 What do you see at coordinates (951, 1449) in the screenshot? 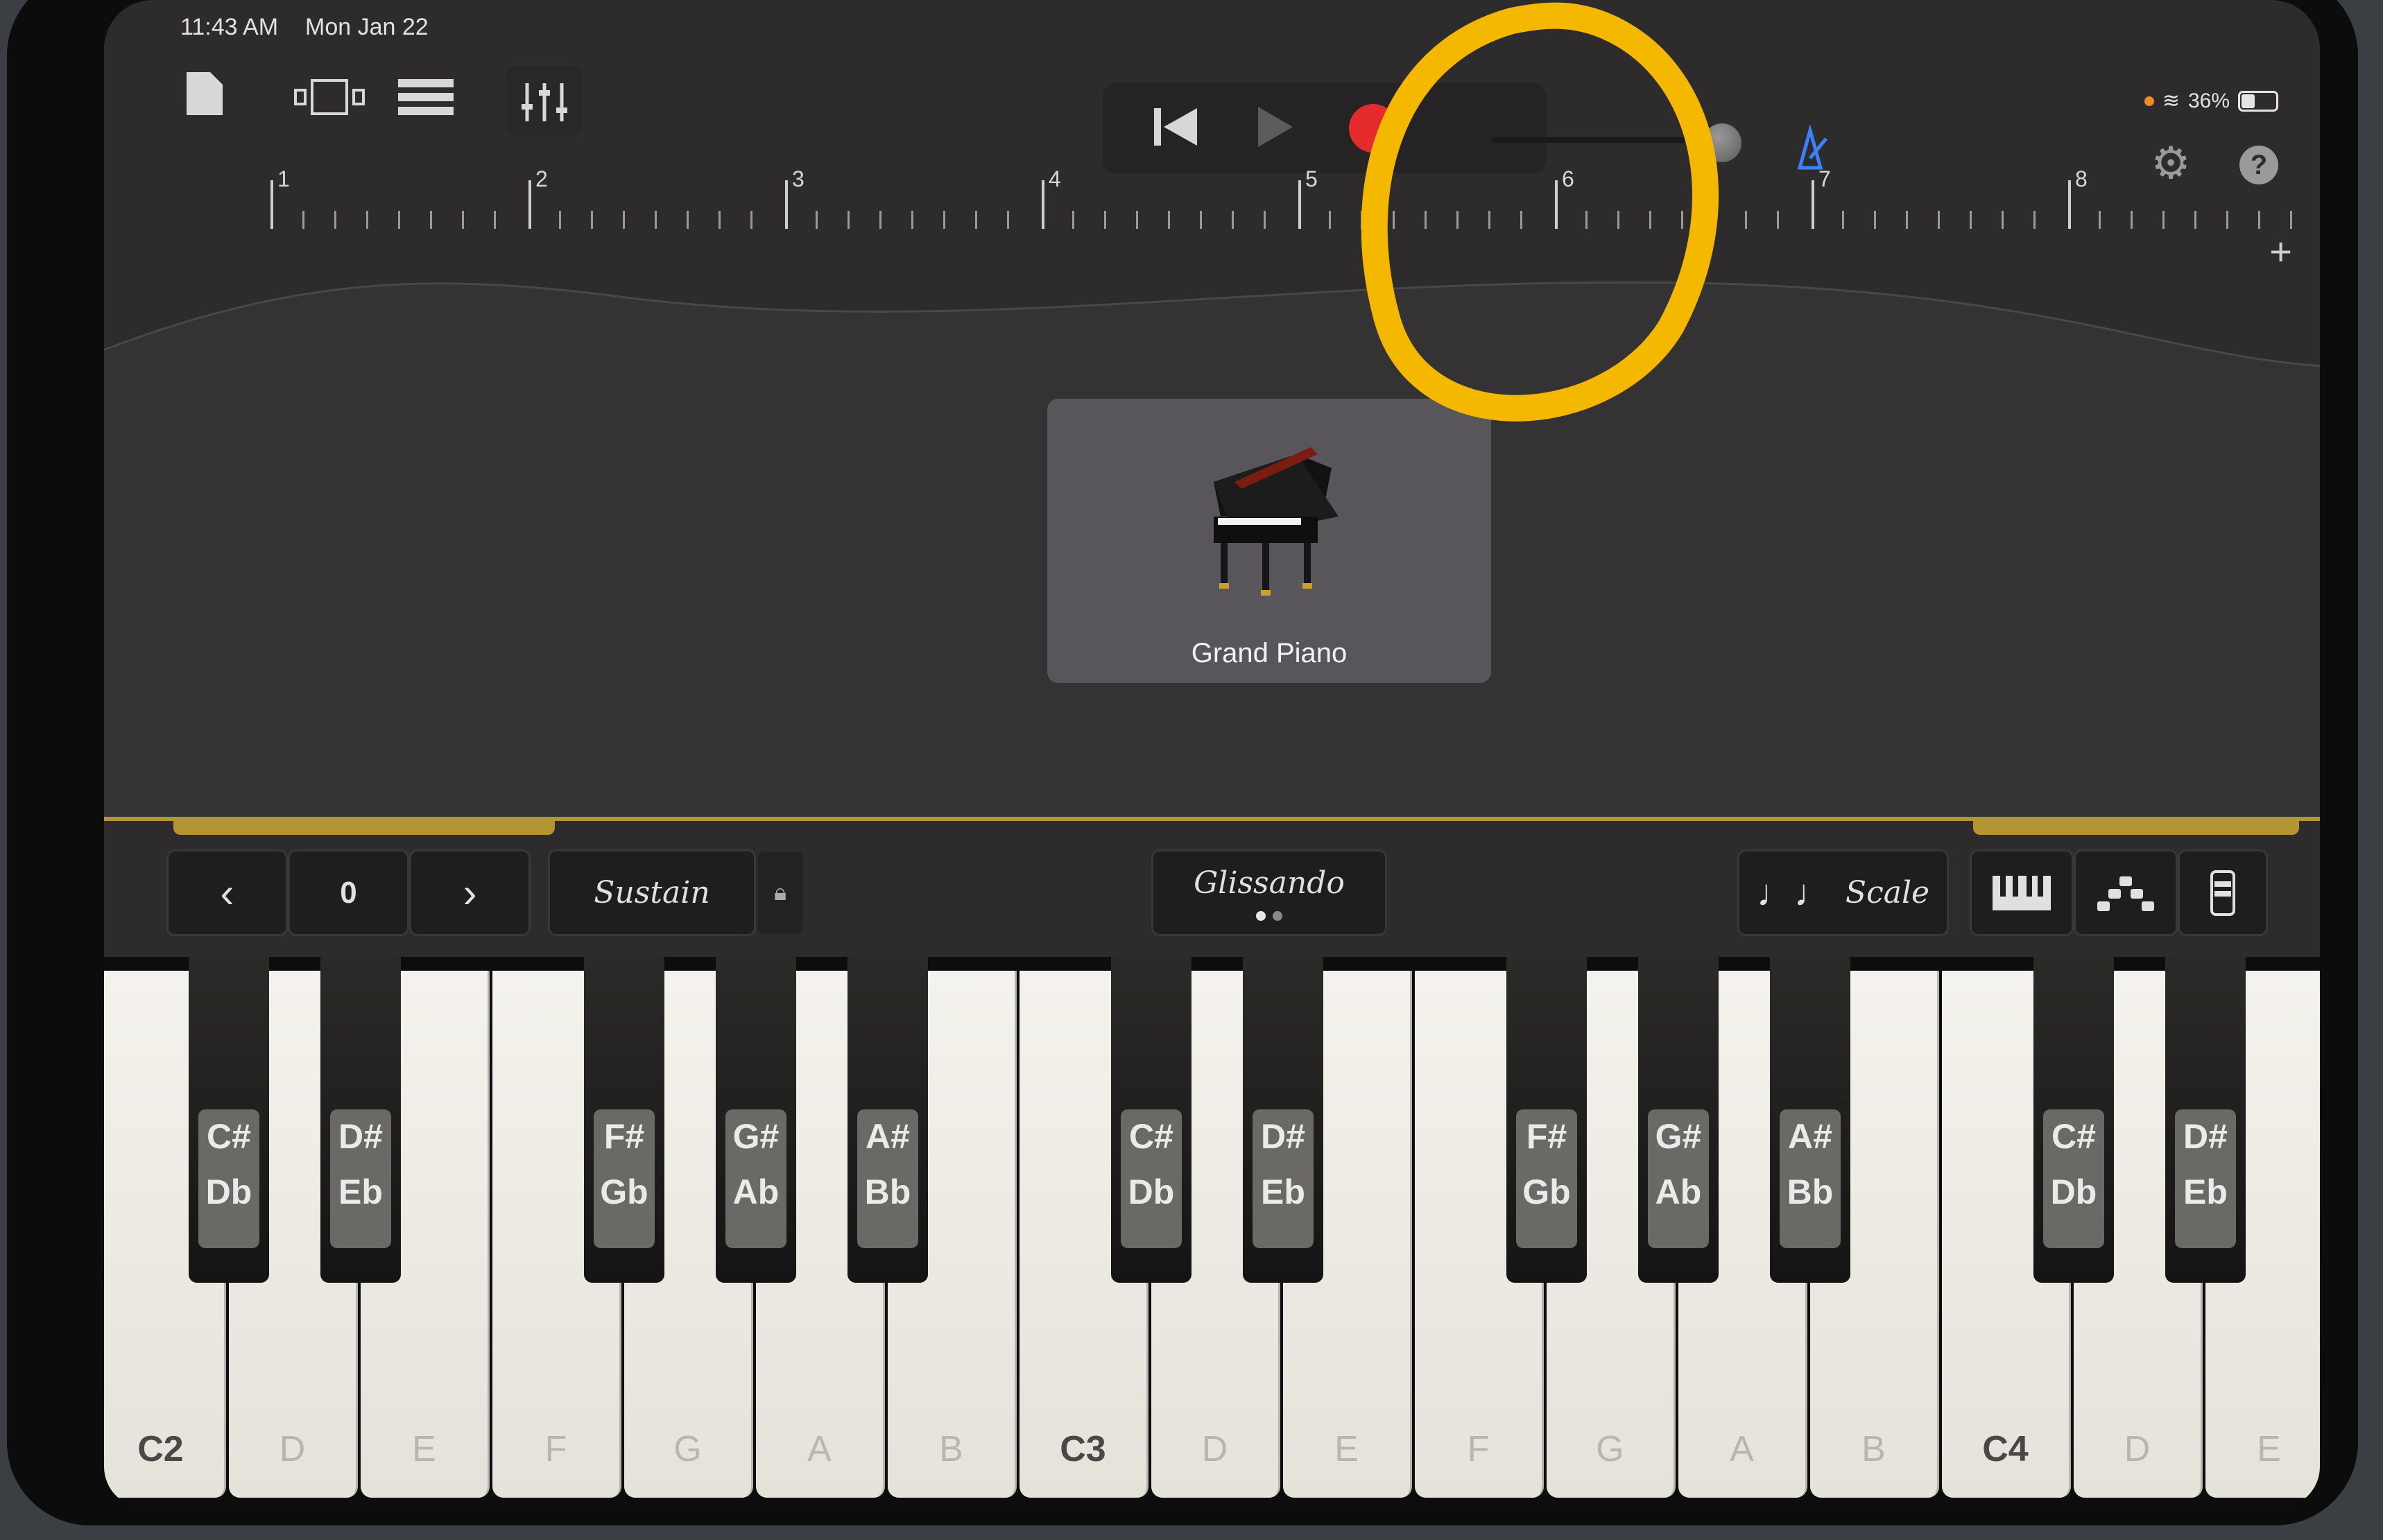
I see `white-key-label: B` at bounding box center [951, 1449].